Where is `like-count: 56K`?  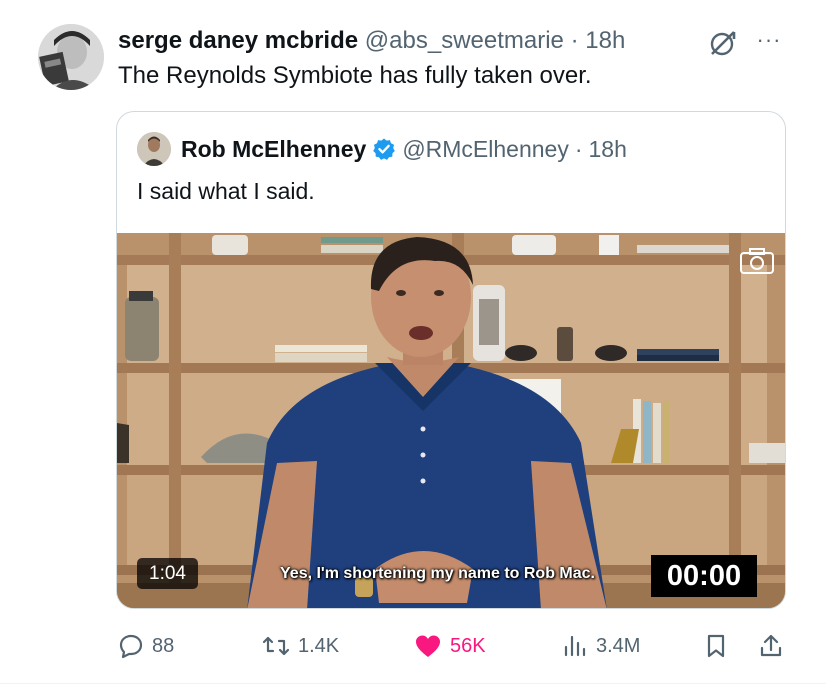
like-count: 56K is located at coordinates (468, 645).